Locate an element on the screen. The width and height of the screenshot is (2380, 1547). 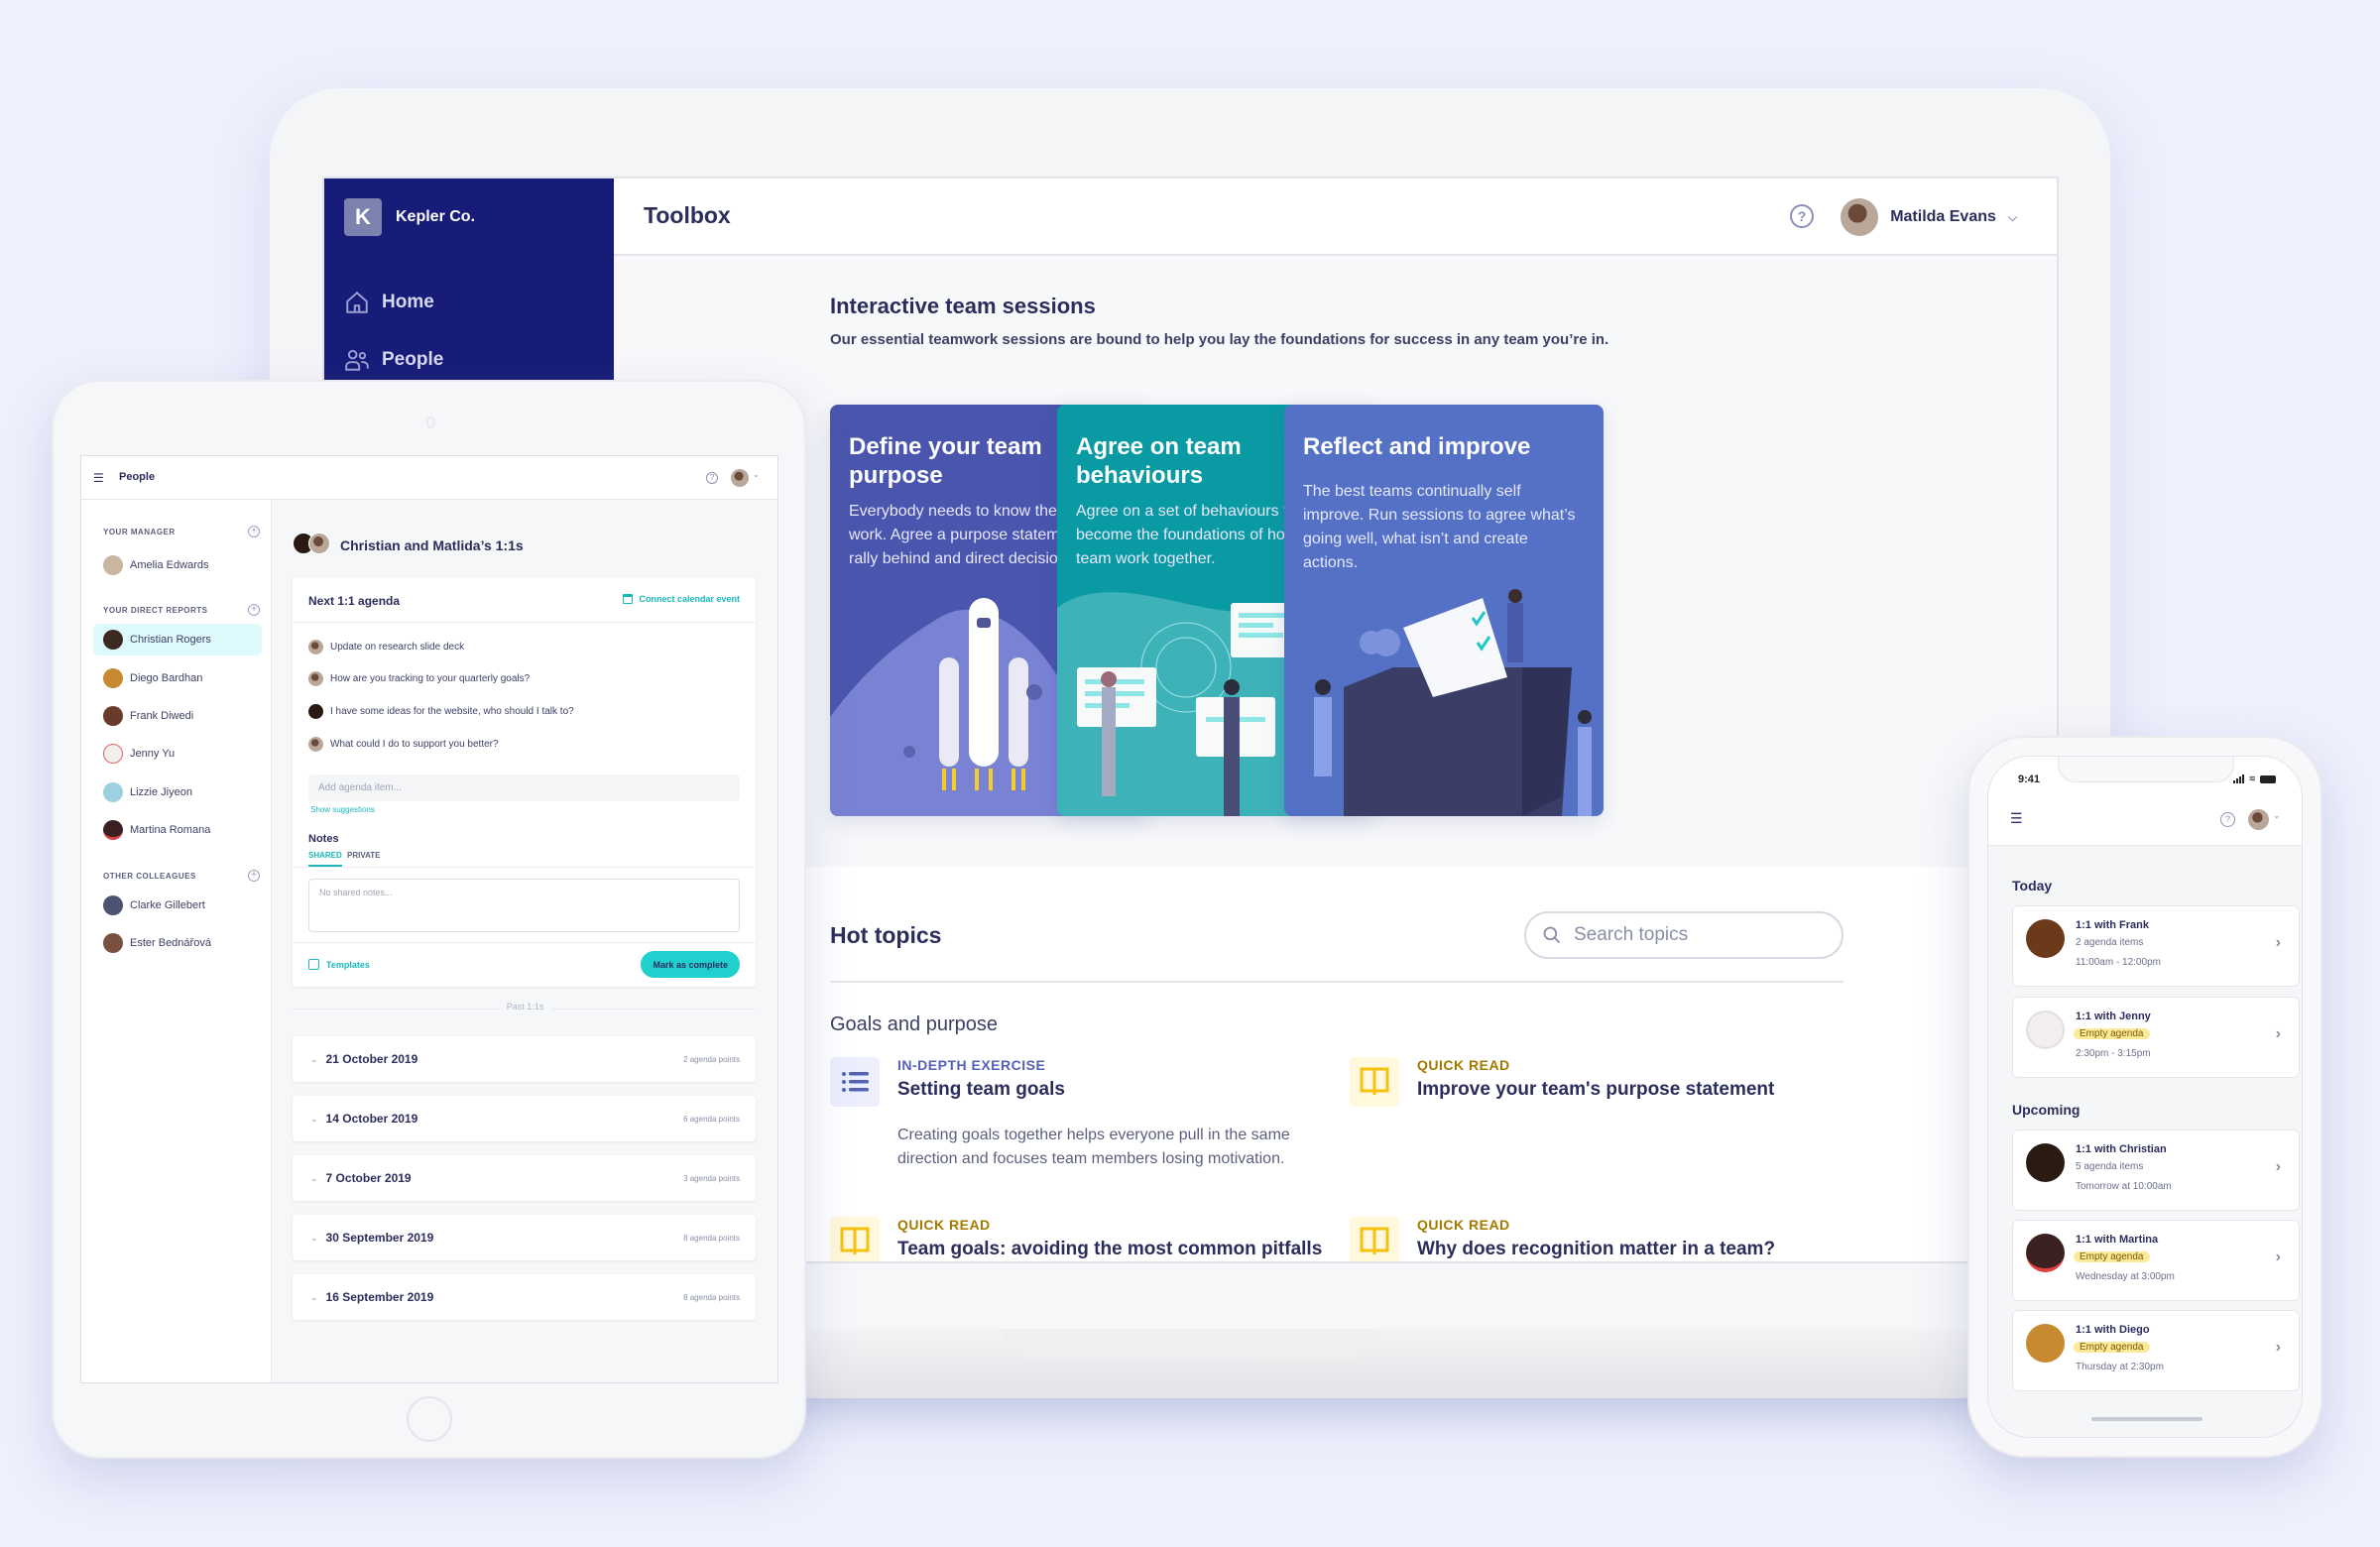
past-oneonone: ⌄ 16 September 2019 8 agenda points is located at coordinates (524, 1297).